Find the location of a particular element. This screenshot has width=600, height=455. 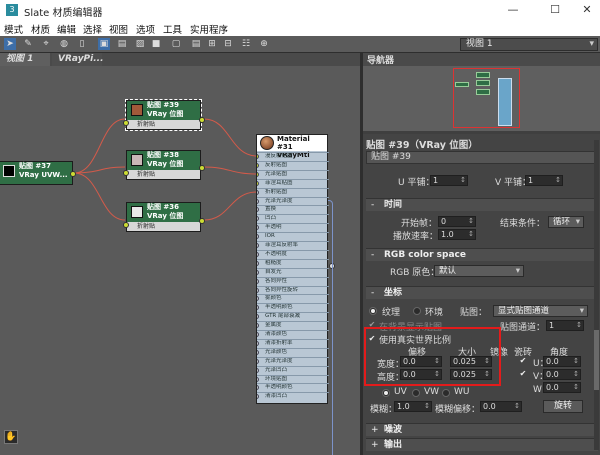

delete-icon: ▯ is located at coordinates (82, 44).